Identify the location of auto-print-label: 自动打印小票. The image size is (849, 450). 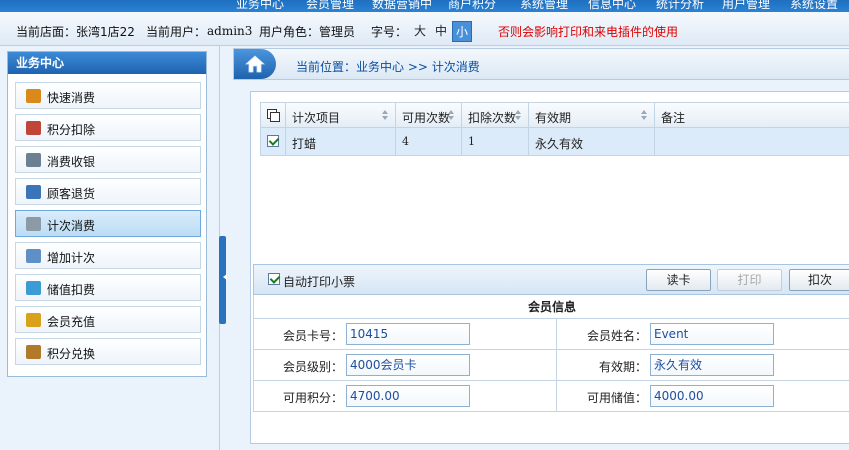
(319, 282).